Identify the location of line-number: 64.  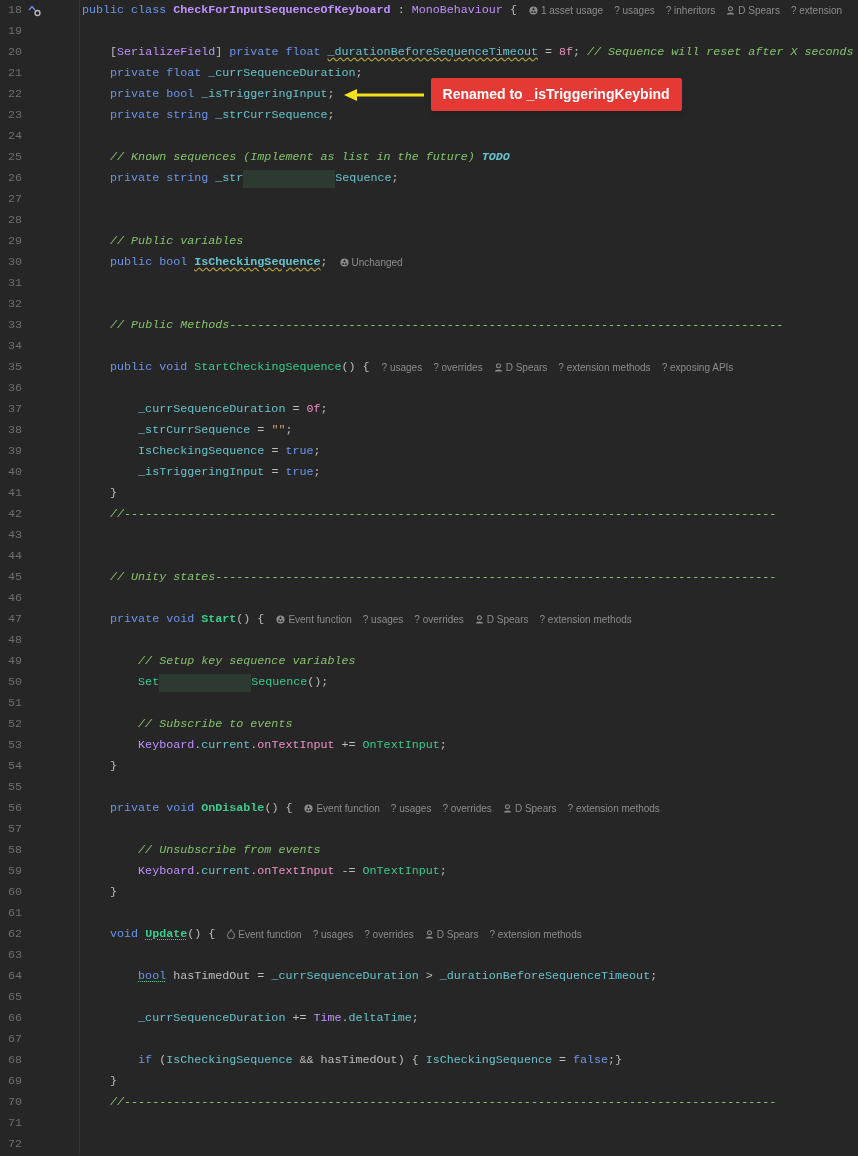
(15, 976).